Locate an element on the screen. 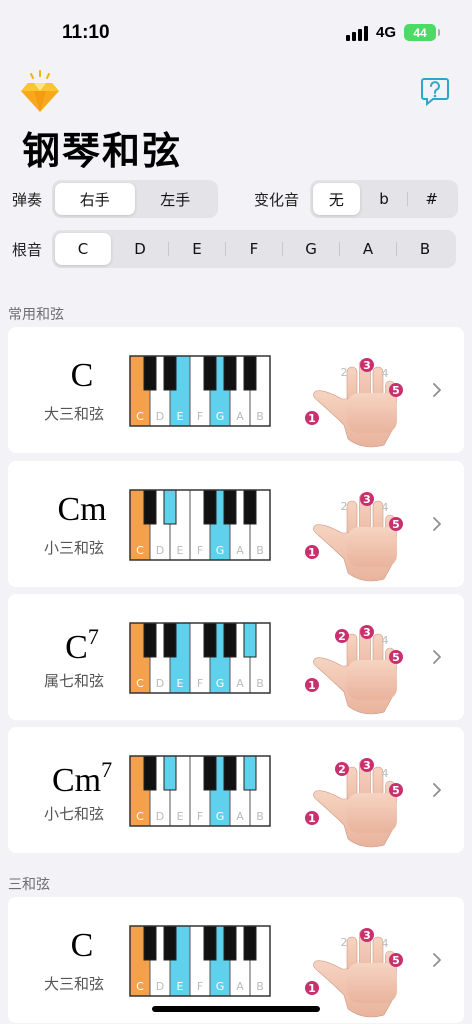  signal-icon is located at coordinates (356, 33).